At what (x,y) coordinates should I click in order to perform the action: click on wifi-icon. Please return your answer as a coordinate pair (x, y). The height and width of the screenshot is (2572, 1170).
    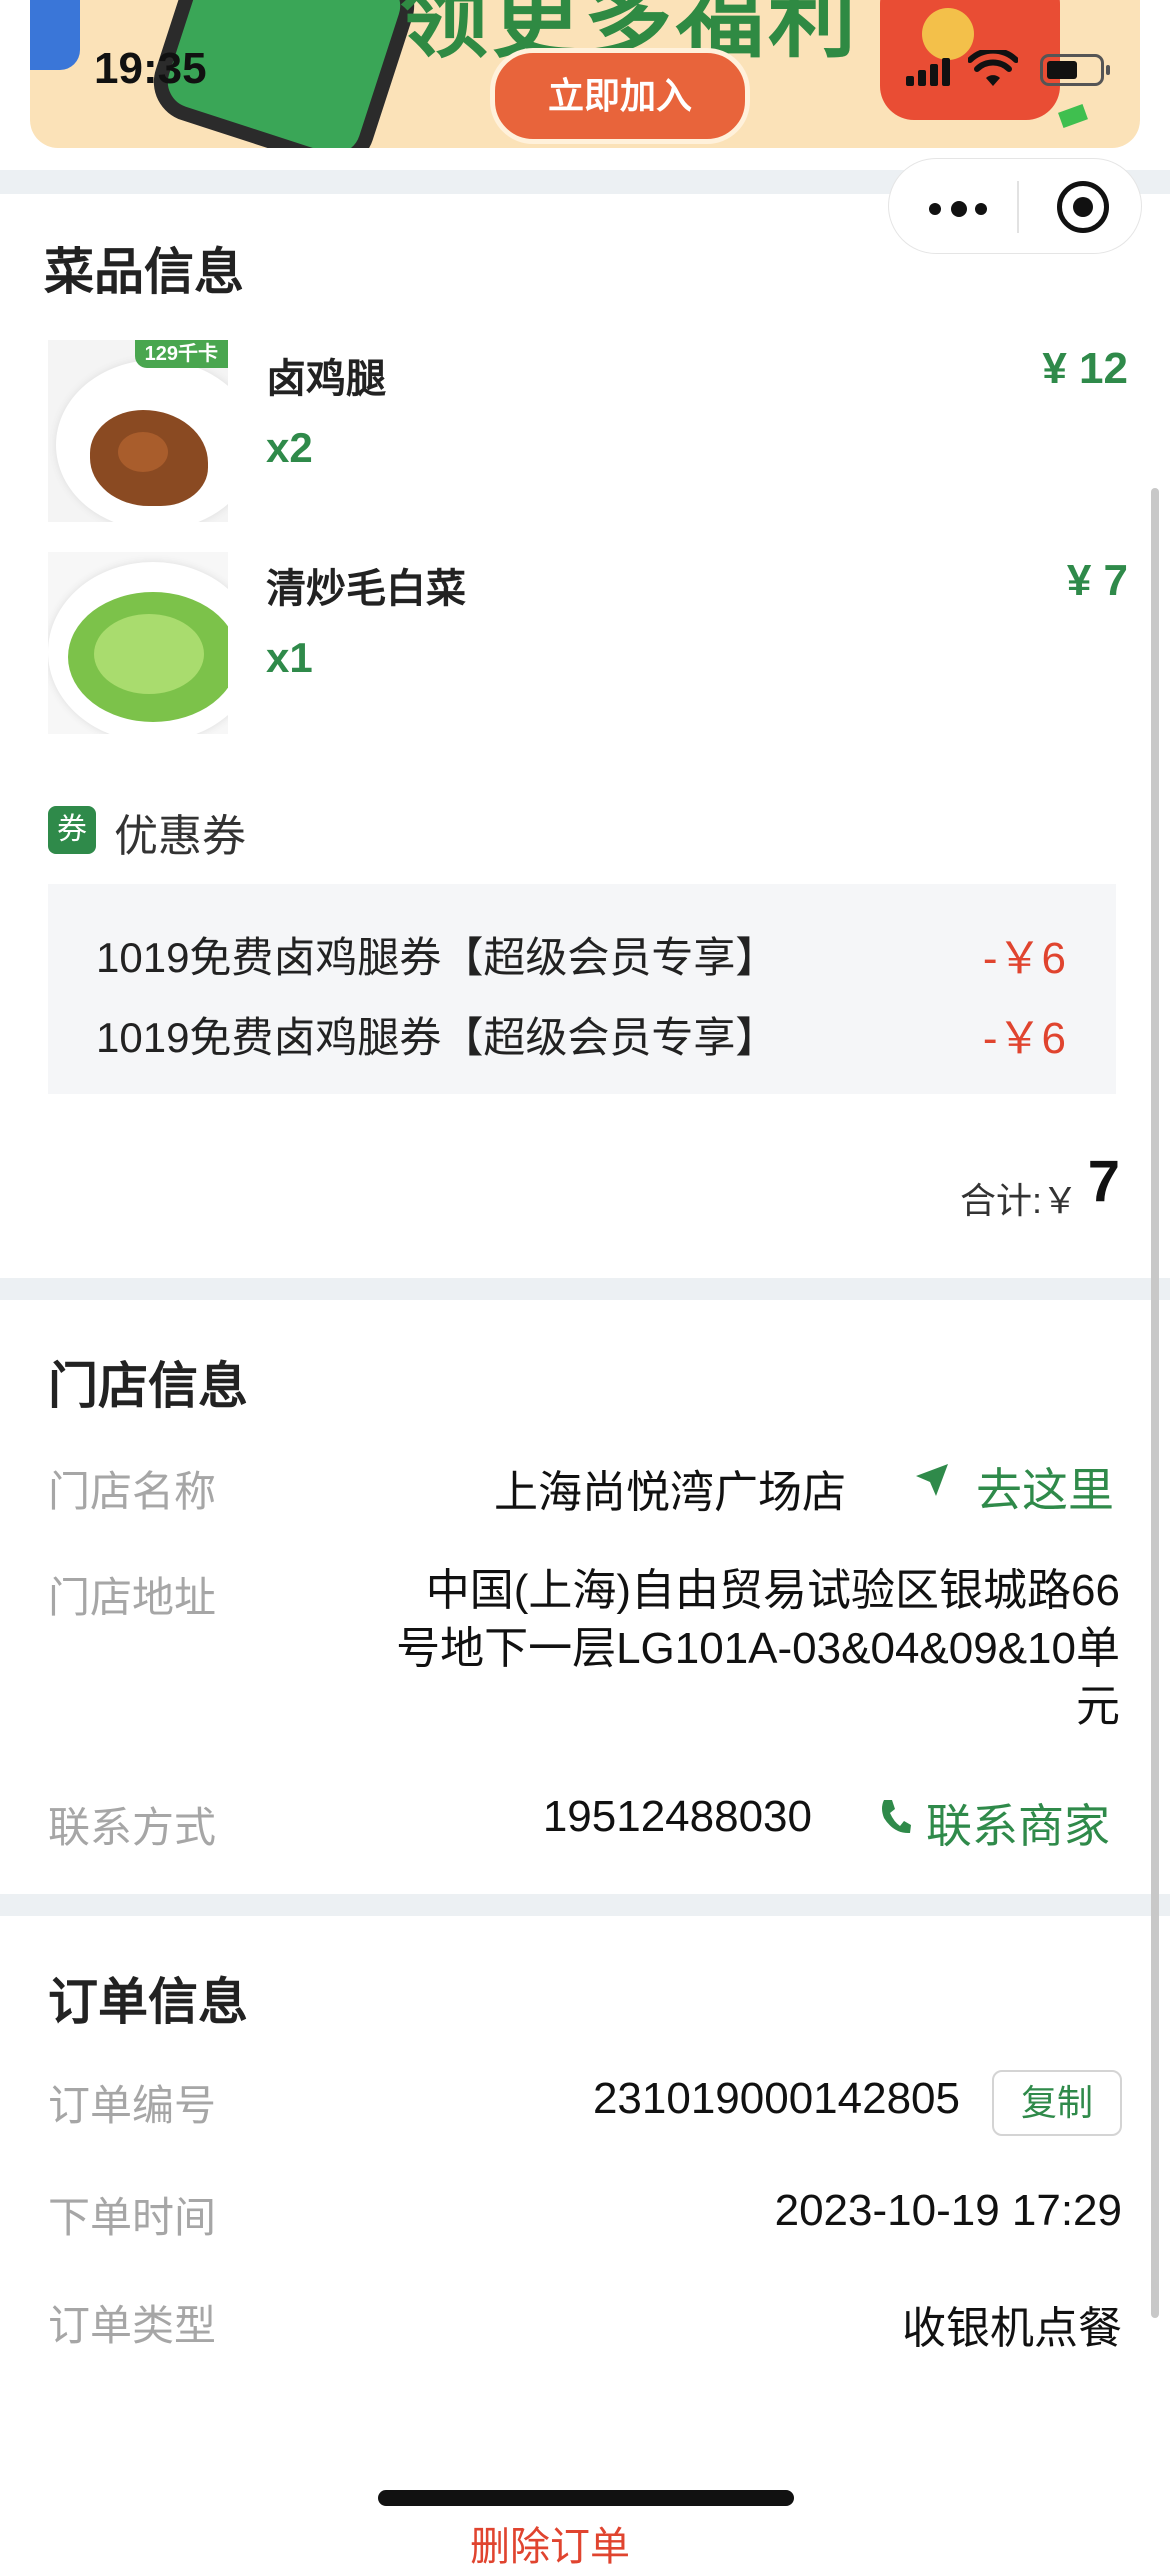
    Looking at the image, I should click on (993, 67).